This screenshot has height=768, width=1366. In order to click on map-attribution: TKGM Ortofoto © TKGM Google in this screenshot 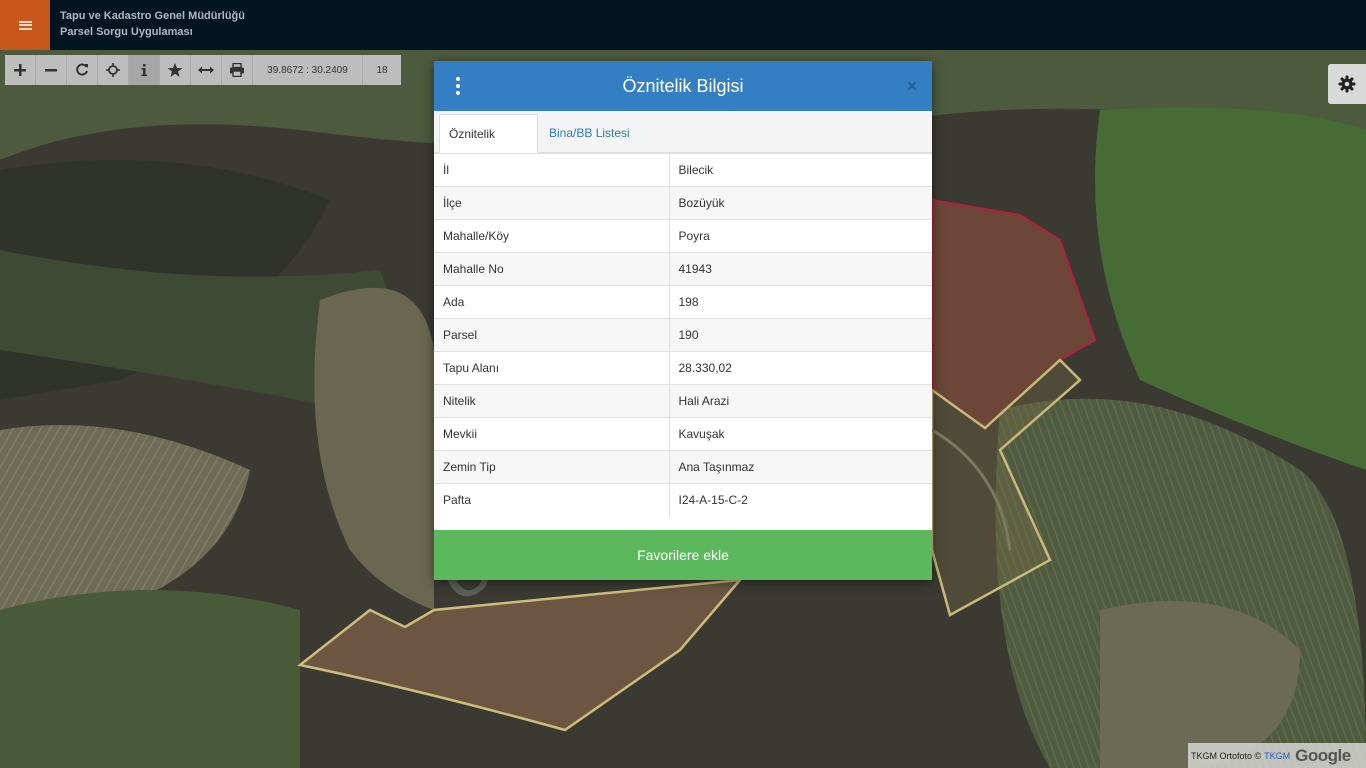, I will do `click(1277, 755)`.